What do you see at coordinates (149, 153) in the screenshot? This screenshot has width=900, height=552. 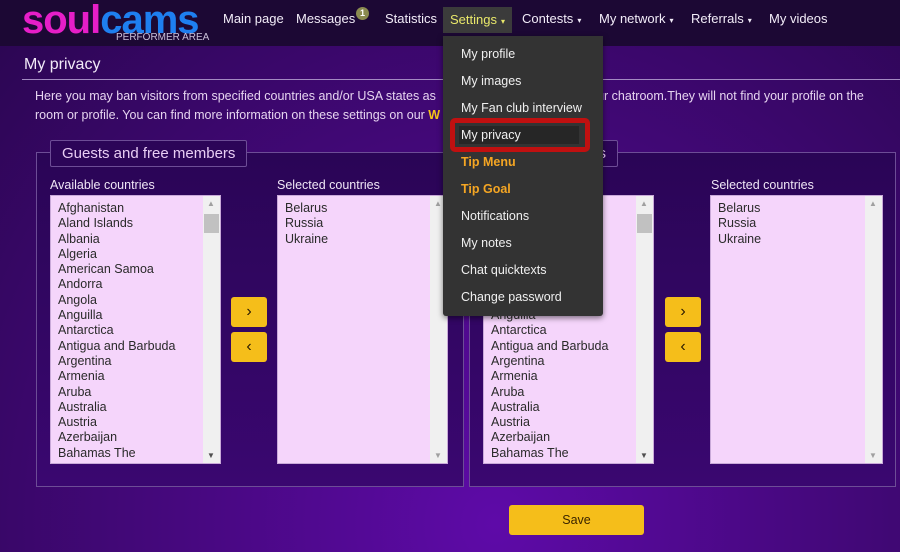 I see `panel-legend: Guests and free members` at bounding box center [149, 153].